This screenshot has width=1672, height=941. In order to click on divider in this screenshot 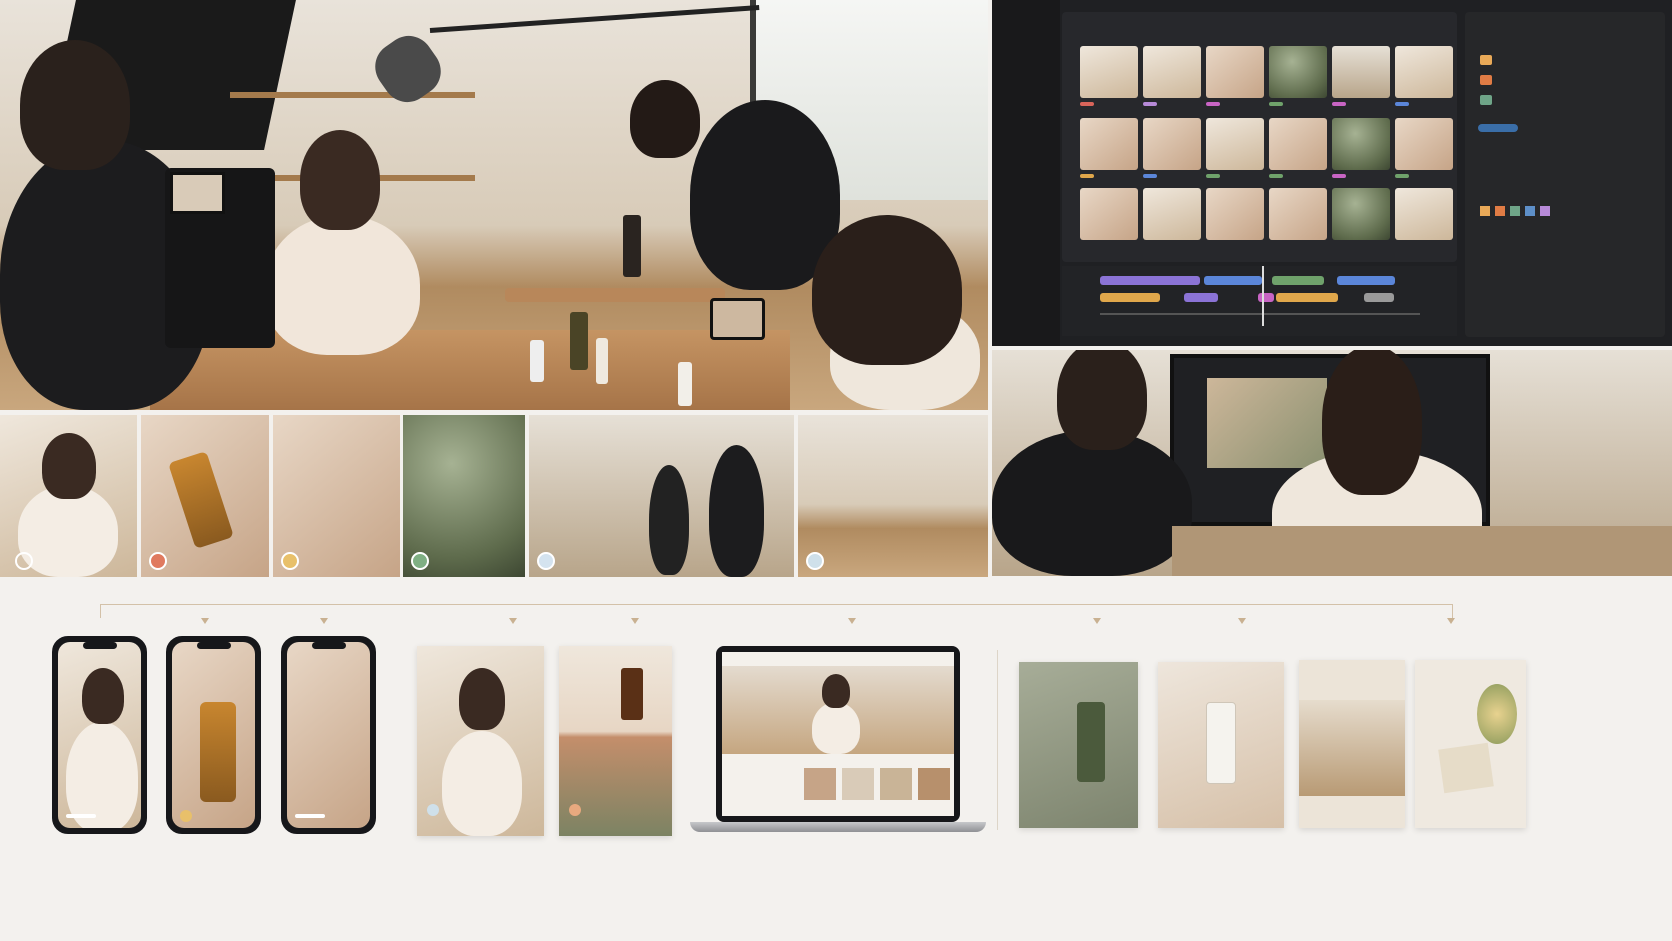, I will do `click(997, 740)`.